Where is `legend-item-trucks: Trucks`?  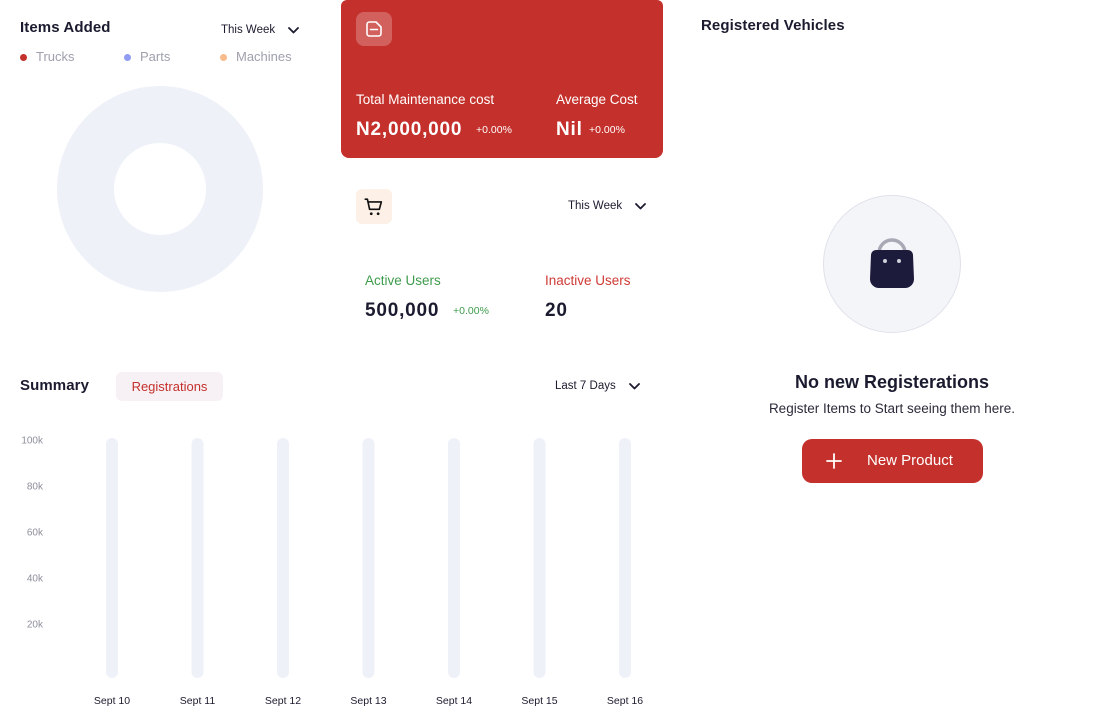
legend-item-trucks: Trucks is located at coordinates (47, 57).